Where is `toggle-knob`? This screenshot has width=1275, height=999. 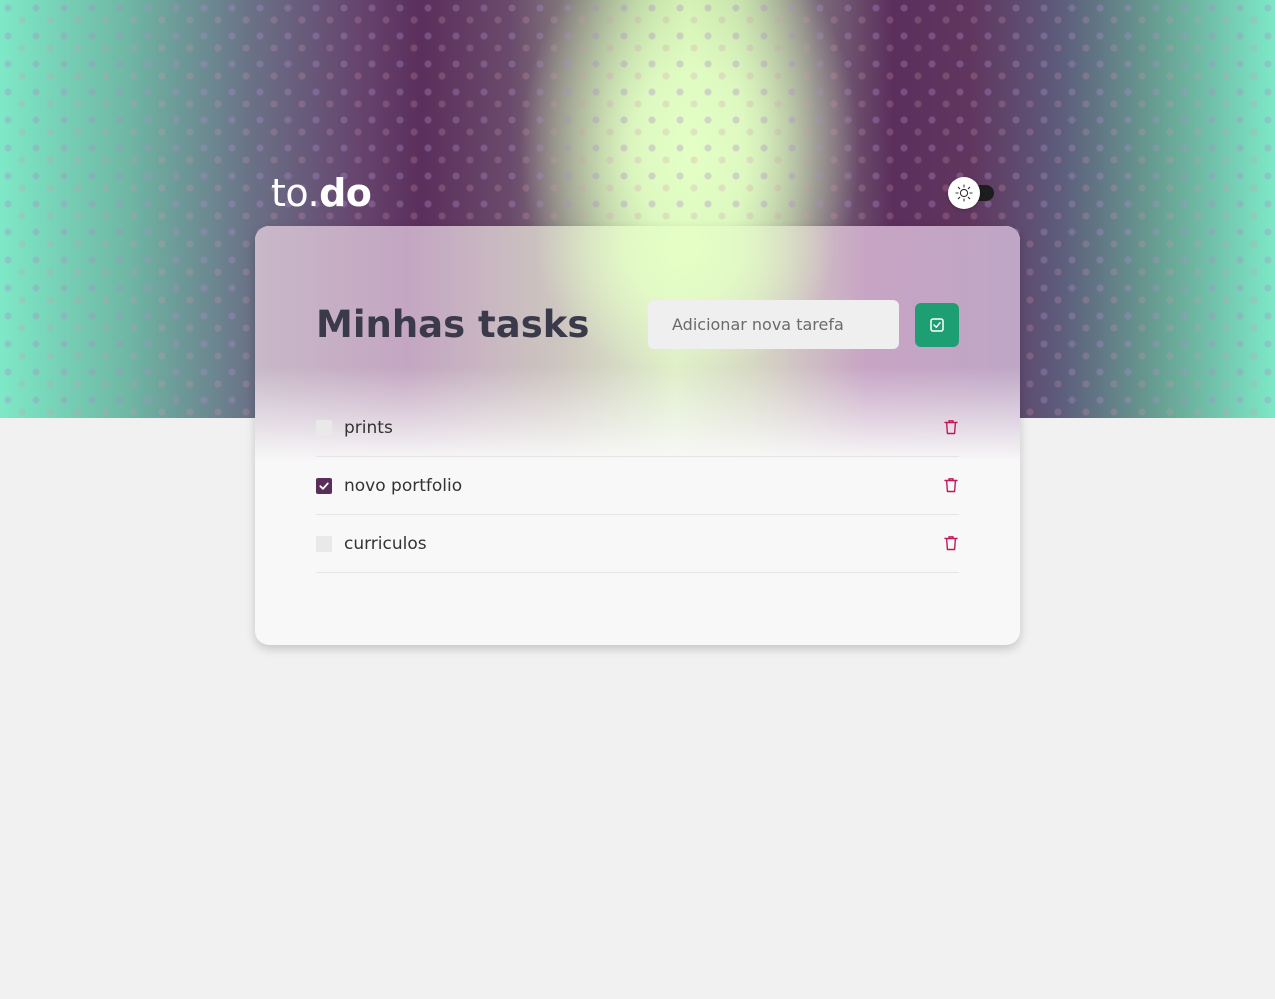
toggle-knob is located at coordinates (964, 193).